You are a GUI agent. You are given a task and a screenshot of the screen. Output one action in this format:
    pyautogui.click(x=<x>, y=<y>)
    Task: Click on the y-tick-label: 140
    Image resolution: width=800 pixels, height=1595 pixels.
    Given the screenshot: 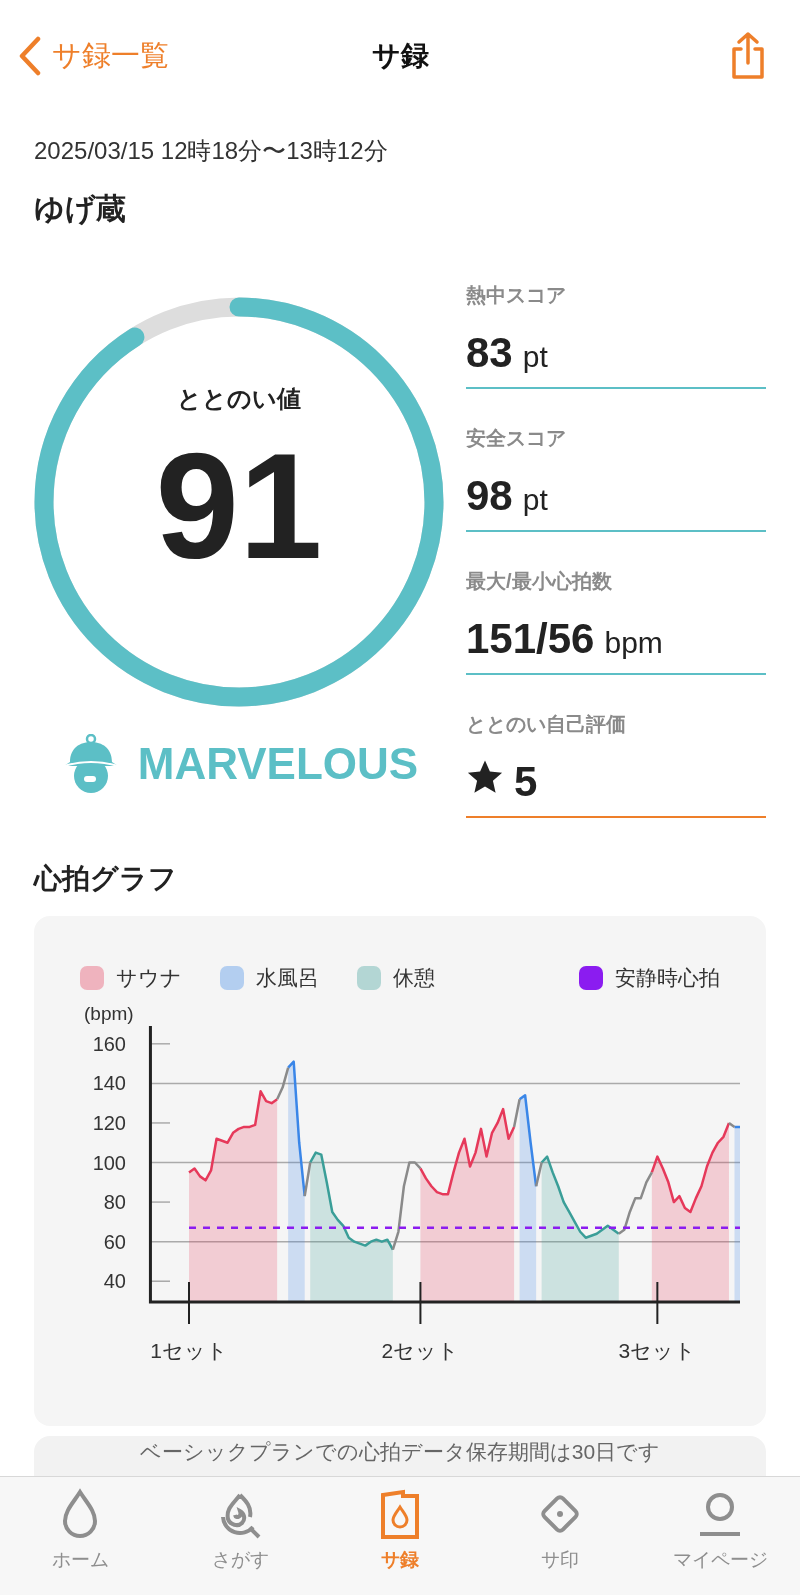 What is the action you would take?
    pyautogui.click(x=109, y=1083)
    